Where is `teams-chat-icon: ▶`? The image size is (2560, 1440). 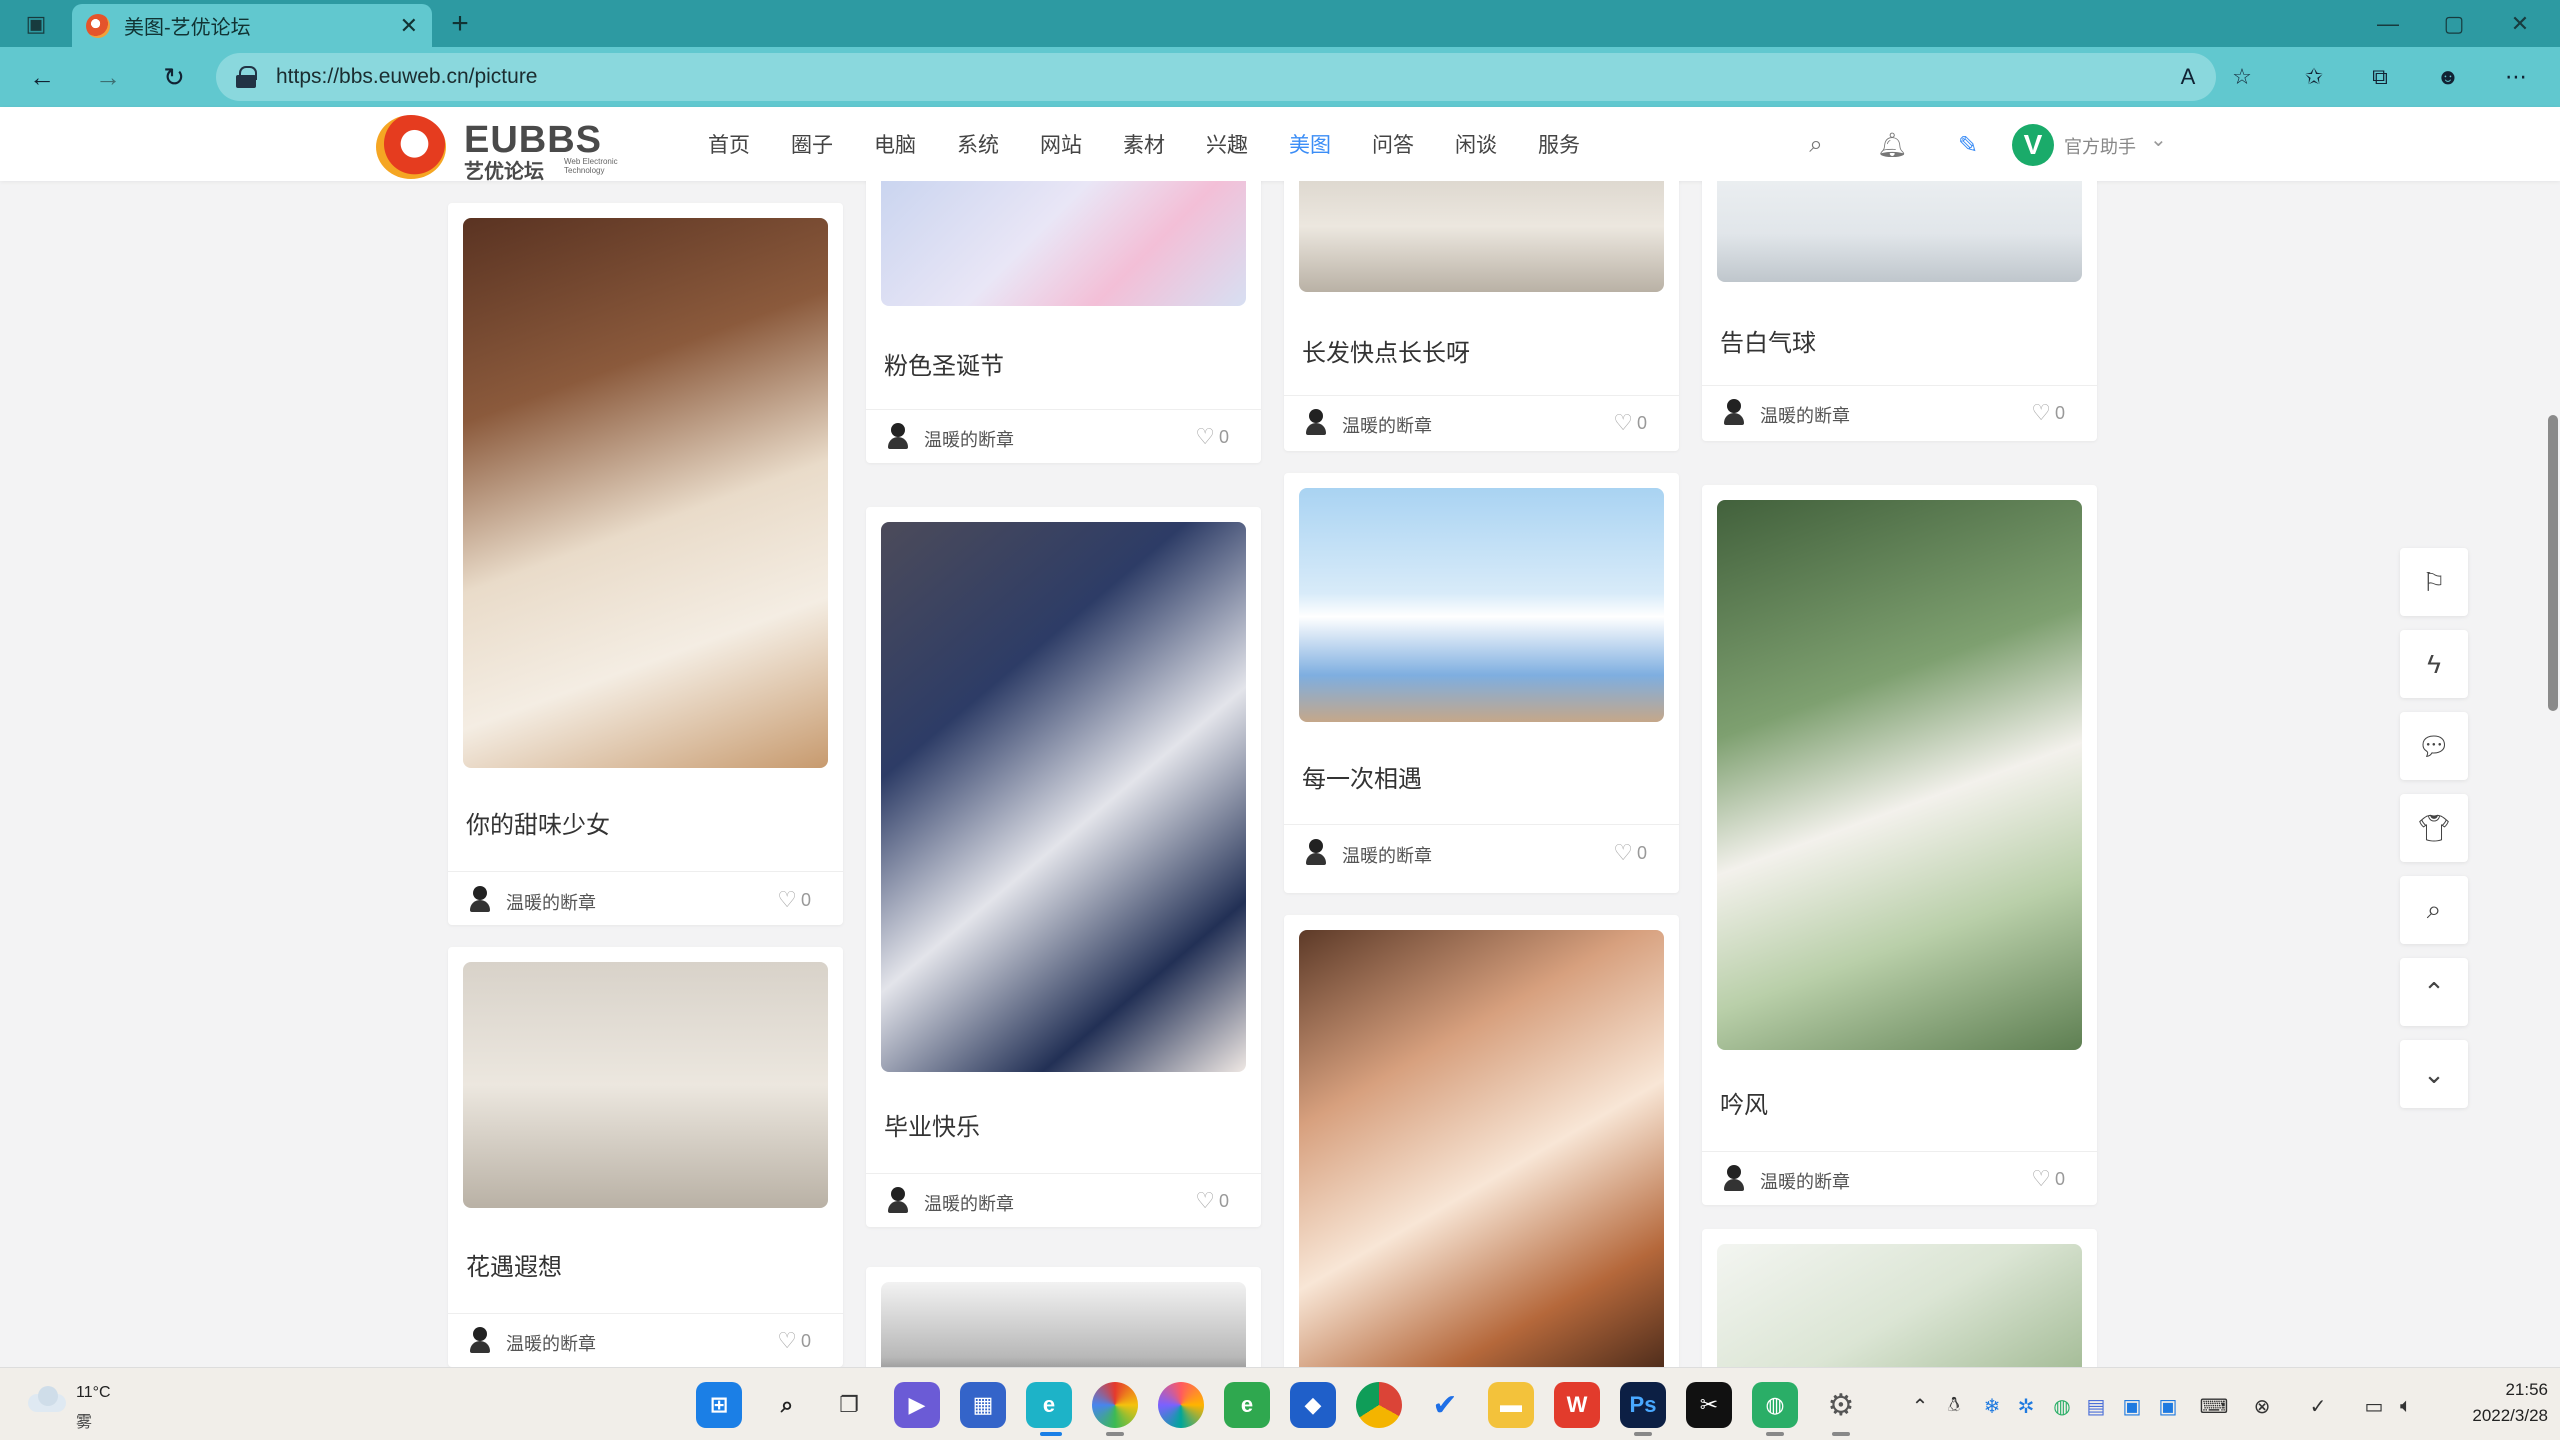
teams-chat-icon: ▶ is located at coordinates (917, 1405).